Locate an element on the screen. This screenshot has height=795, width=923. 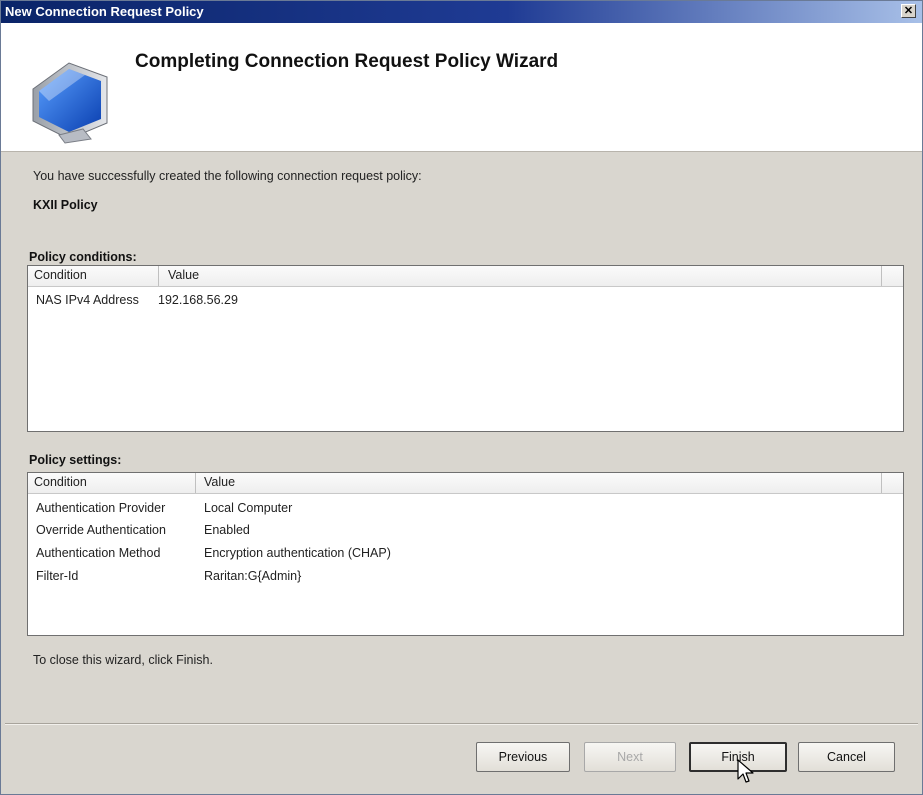
close-hint-text: To close this wizard, click Finish. is located at coordinates (123, 660).